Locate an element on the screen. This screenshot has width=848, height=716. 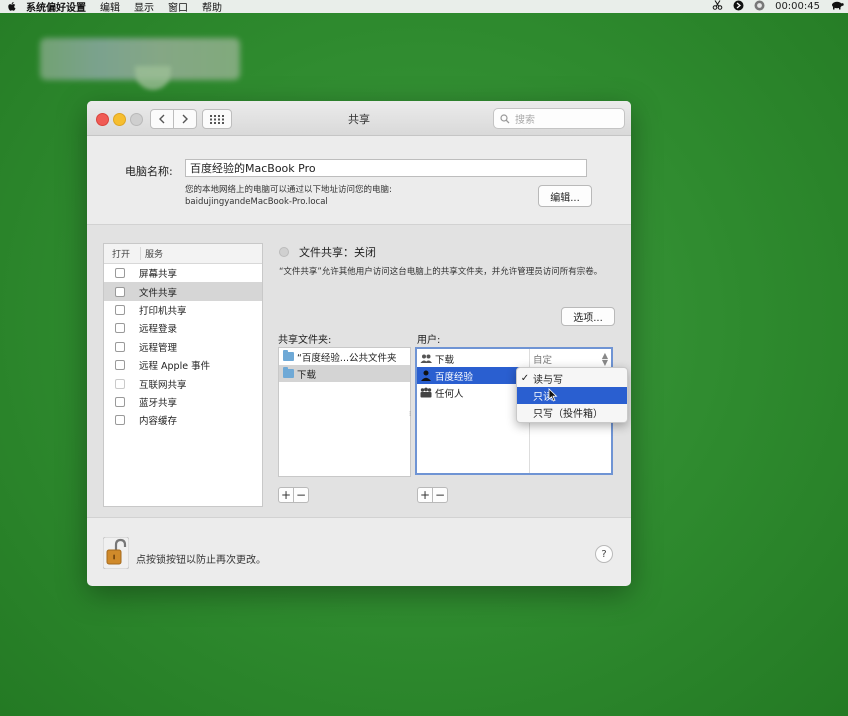
user-icon is located at coordinates (426, 375).